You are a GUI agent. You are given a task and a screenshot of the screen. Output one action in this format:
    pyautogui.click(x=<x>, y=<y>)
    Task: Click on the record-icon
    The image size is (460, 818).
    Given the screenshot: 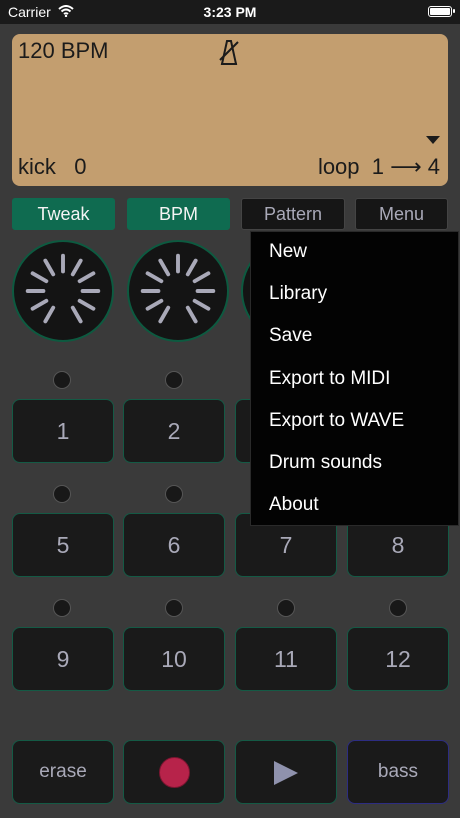 What is the action you would take?
    pyautogui.click(x=174, y=772)
    